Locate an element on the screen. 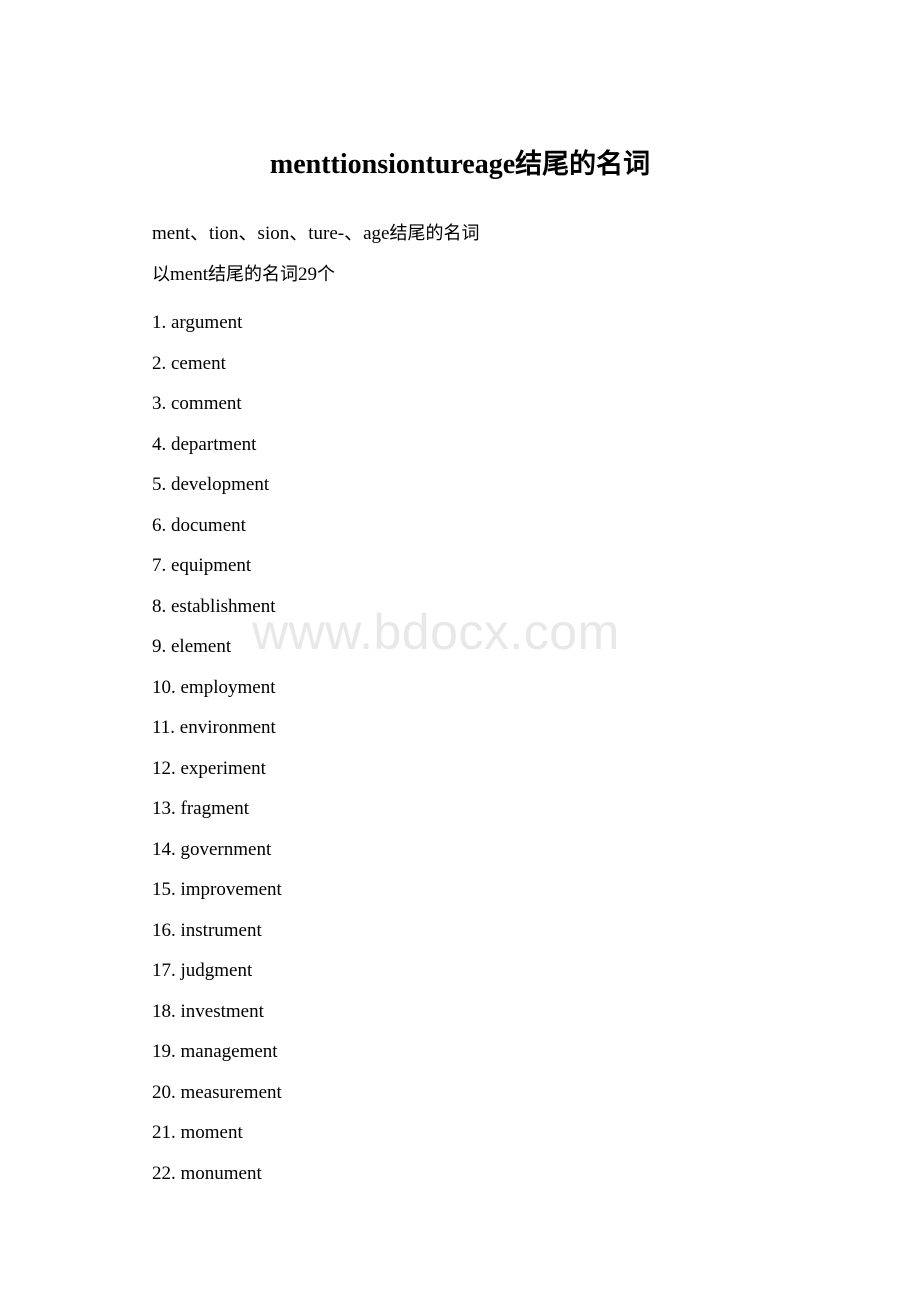  list-item-term: comment is located at coordinates (206, 403).